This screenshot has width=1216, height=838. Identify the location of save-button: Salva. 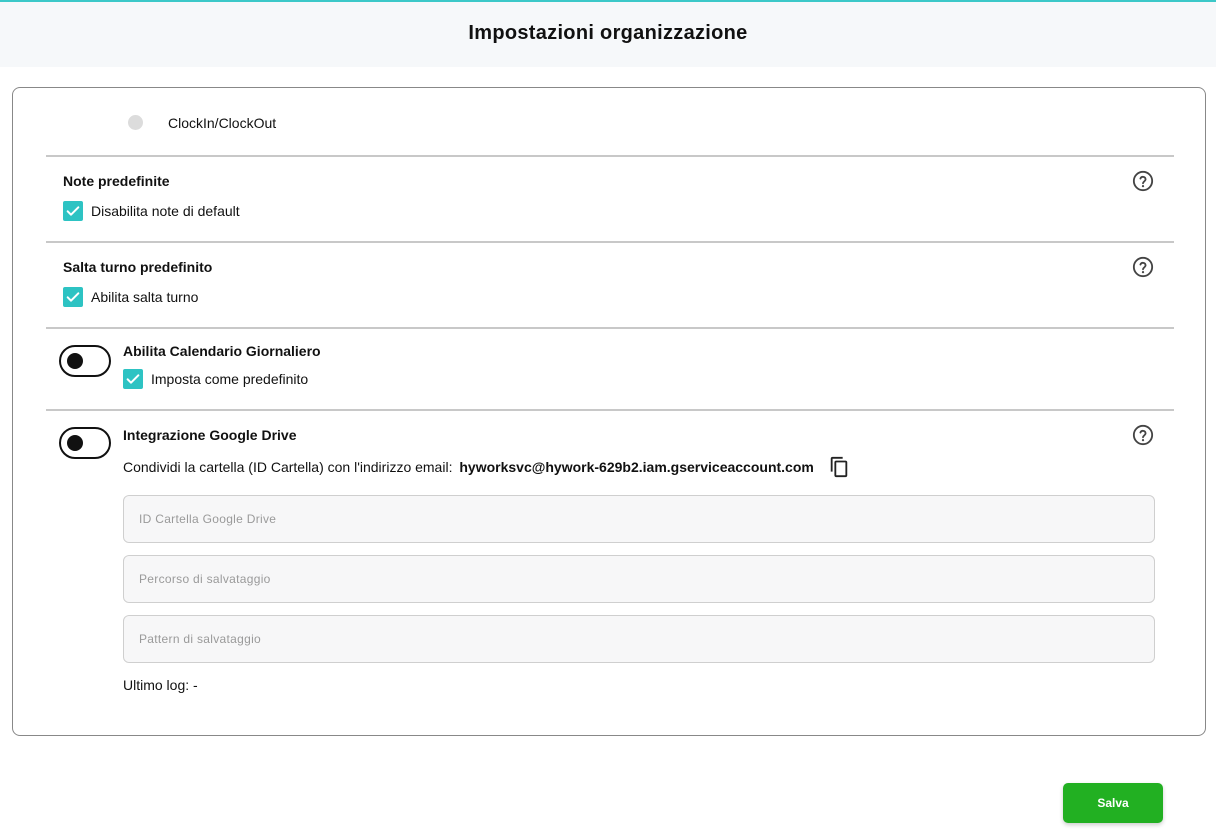
(1113, 803).